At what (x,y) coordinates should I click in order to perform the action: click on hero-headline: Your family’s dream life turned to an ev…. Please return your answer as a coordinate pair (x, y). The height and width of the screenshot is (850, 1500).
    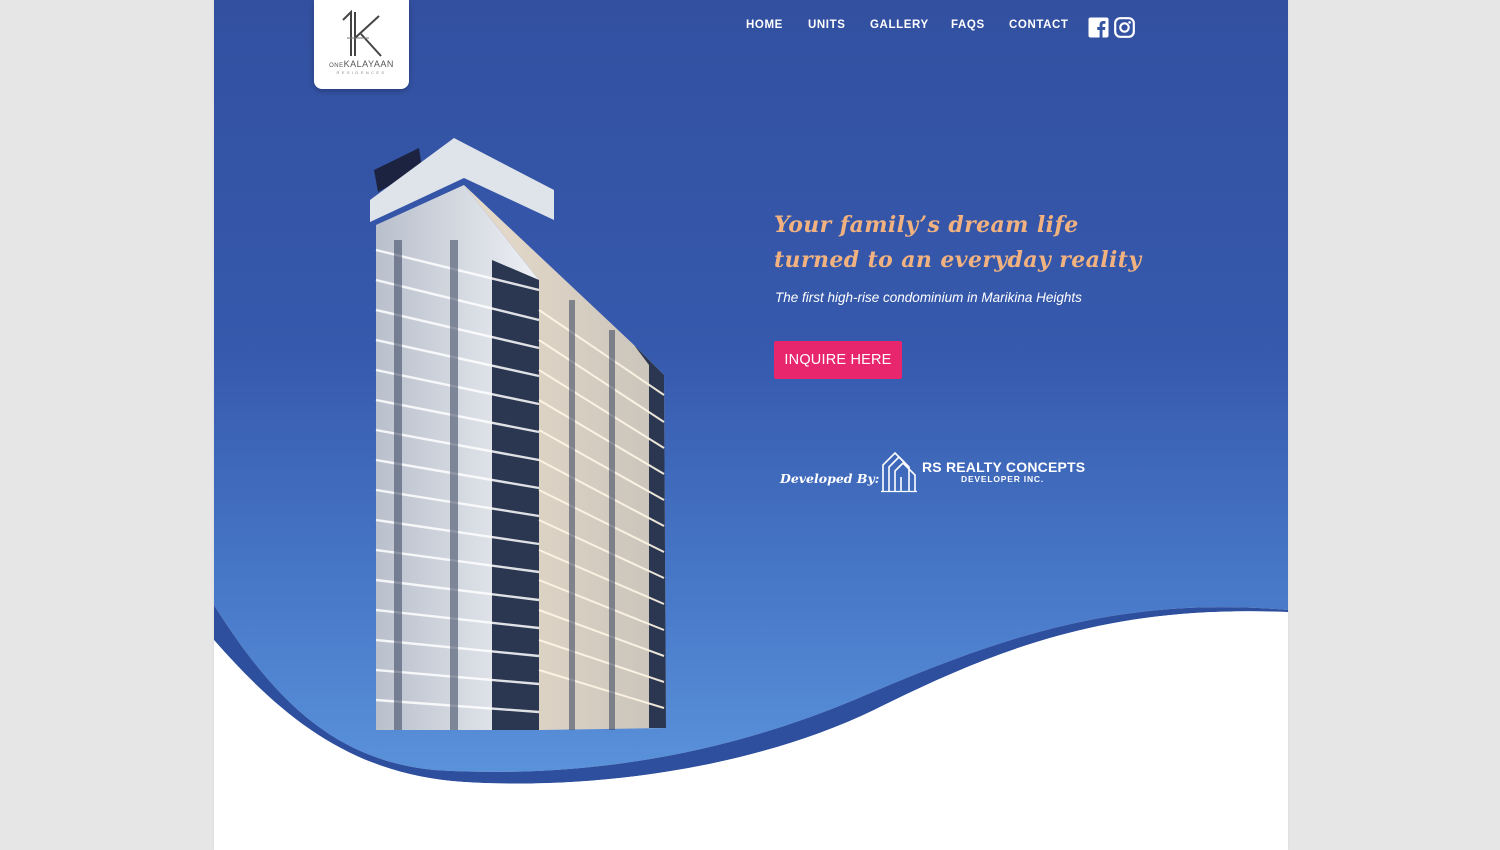
    Looking at the image, I should click on (974, 243).